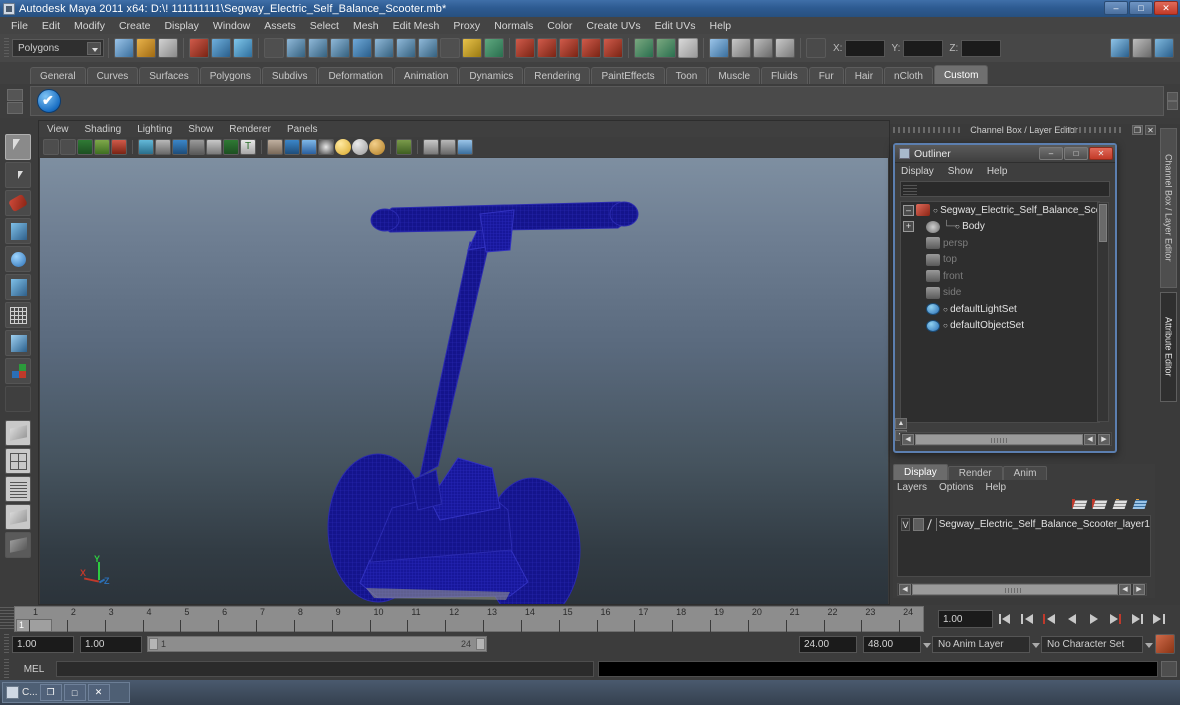 Image resolution: width=1180 pixels, height=705 pixels. What do you see at coordinates (981, 644) in the screenshot?
I see `anim-layer-combo: No Anim Layer` at bounding box center [981, 644].